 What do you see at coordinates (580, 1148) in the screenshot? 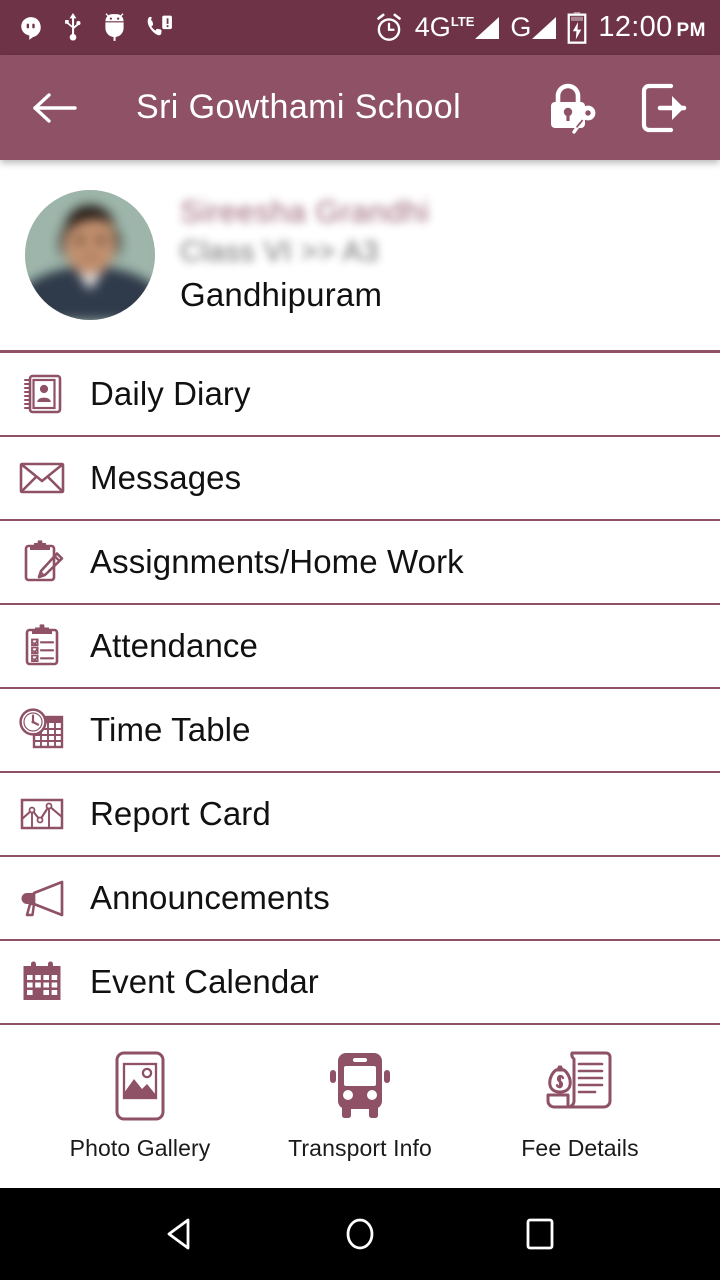
I see `tab-label: Fee Details` at bounding box center [580, 1148].